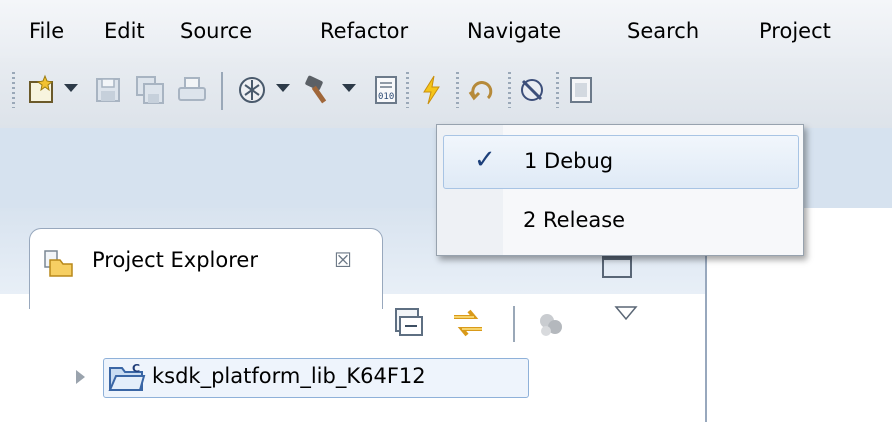  What do you see at coordinates (289, 376) in the screenshot?
I see `tree-item-label: ksdk_platform_lib_K64F12` at bounding box center [289, 376].